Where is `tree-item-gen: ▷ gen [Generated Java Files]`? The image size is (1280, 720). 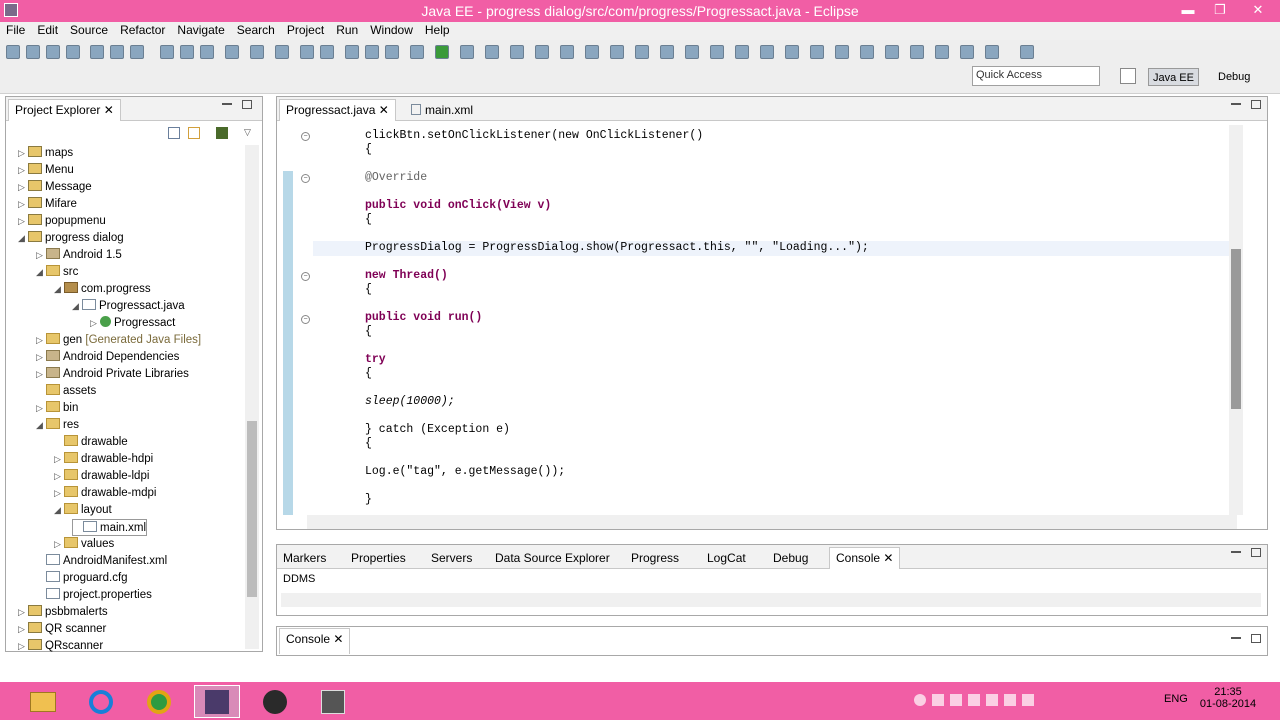 tree-item-gen: ▷ gen [Generated Java Files] is located at coordinates (118, 340).